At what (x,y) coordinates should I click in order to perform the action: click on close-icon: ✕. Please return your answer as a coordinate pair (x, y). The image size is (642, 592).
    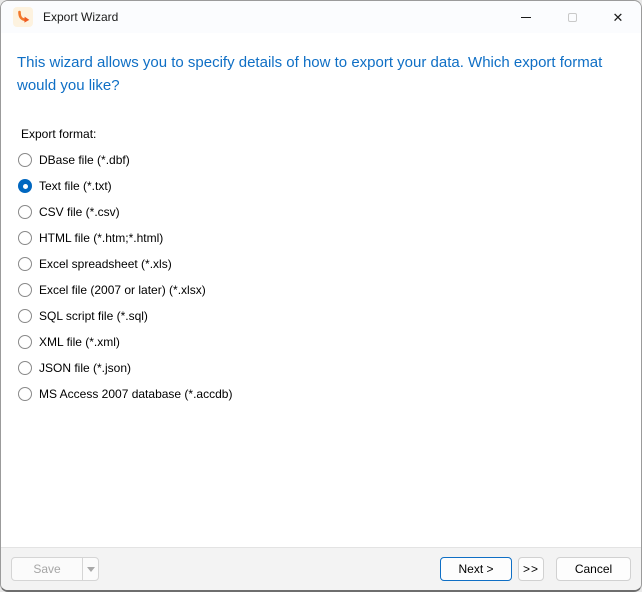
    Looking at the image, I should click on (618, 17).